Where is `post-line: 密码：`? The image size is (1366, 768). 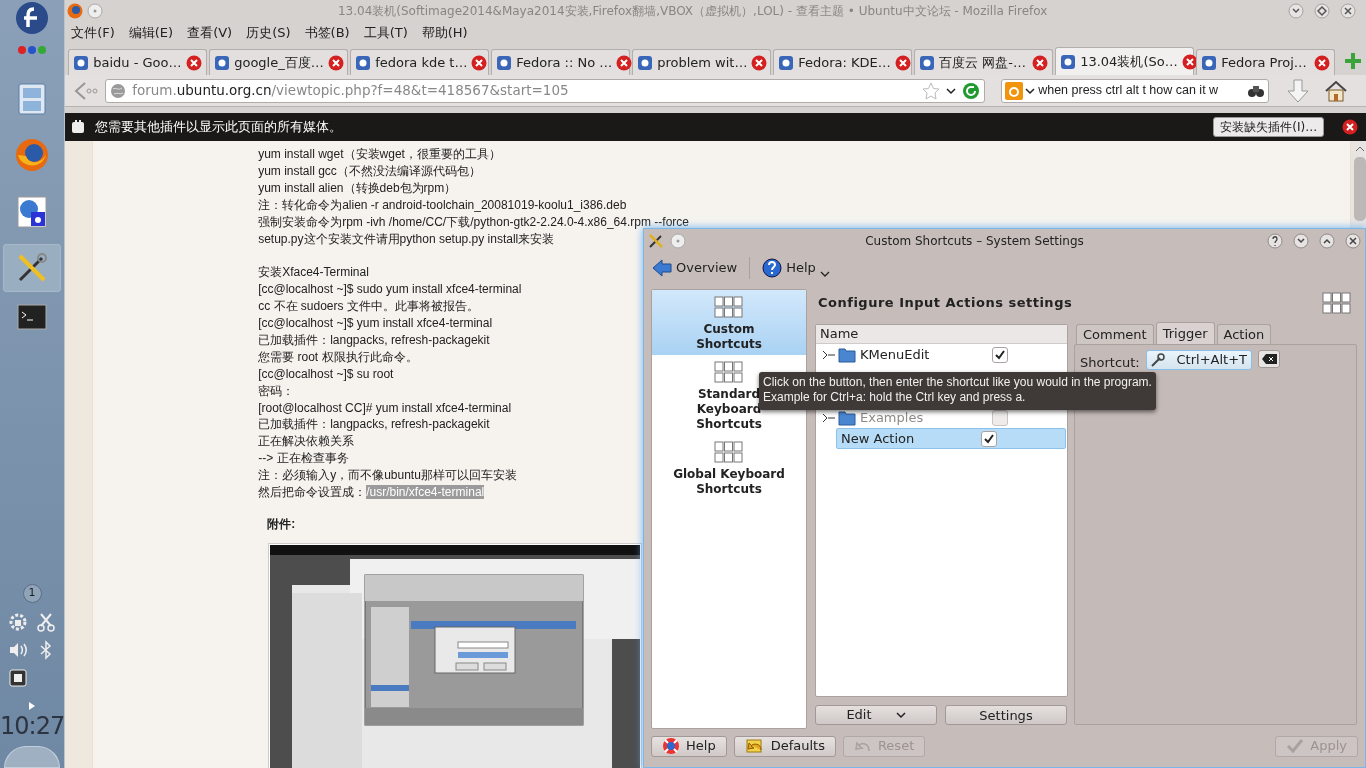
post-line: 密码： is located at coordinates (276, 391).